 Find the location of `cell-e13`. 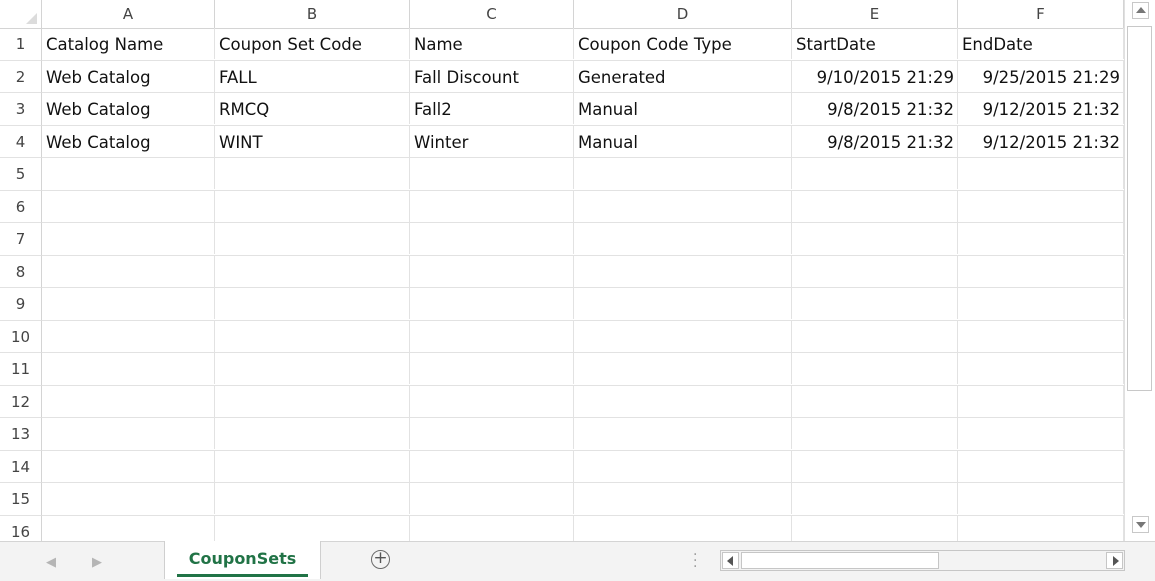

cell-e13 is located at coordinates (875, 433).